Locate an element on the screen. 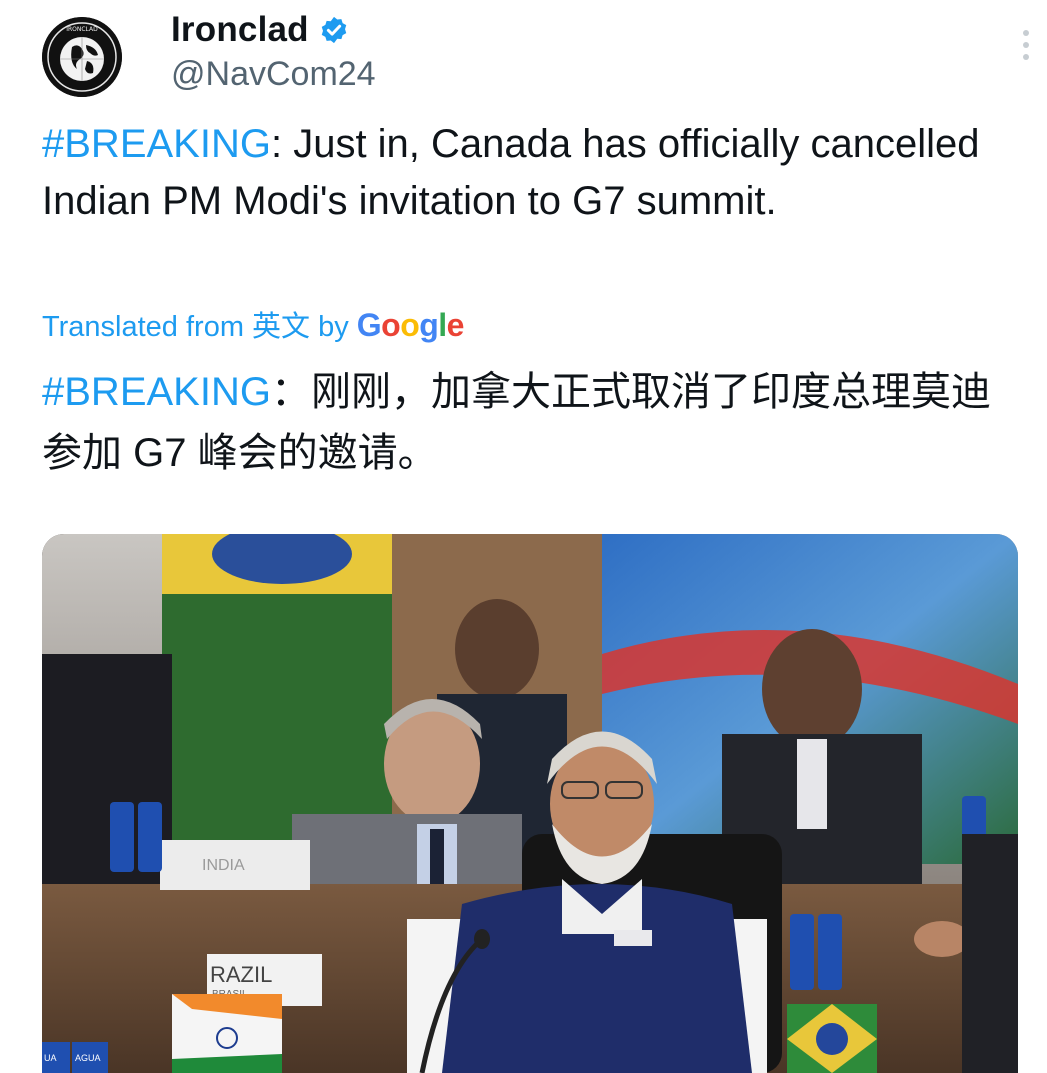 The height and width of the screenshot is (1073, 1047). translated-from-label: Translated from 英文 by is located at coordinates (195, 327).